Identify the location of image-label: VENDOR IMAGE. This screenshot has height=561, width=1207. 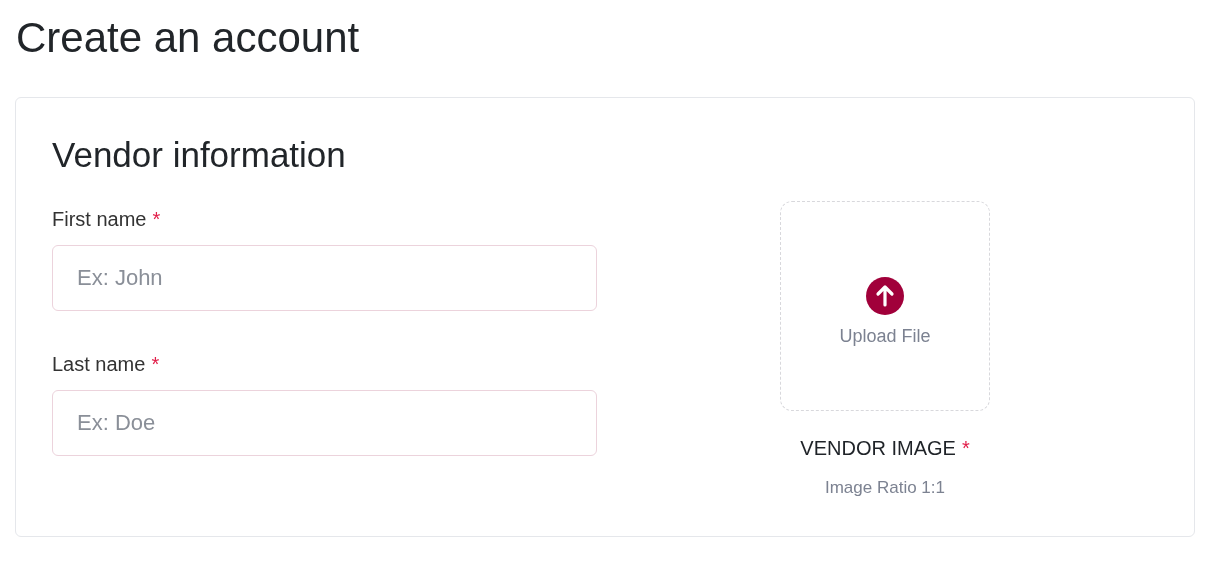
(878, 448).